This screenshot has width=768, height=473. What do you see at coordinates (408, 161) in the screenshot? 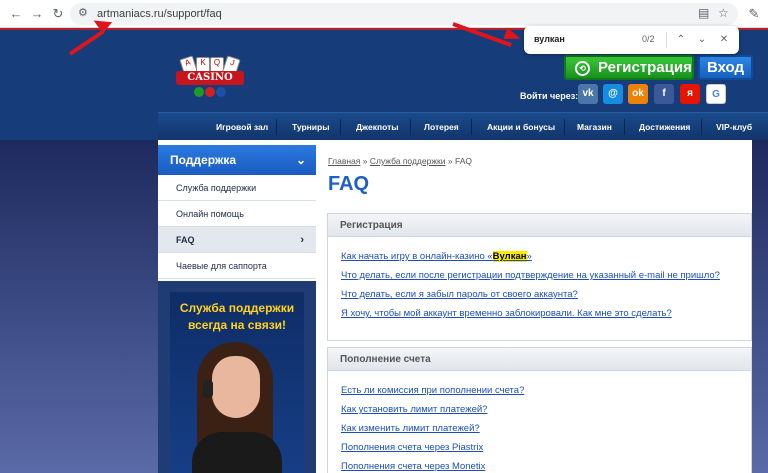
I see `breadcrumb-support: Служба поддержки` at bounding box center [408, 161].